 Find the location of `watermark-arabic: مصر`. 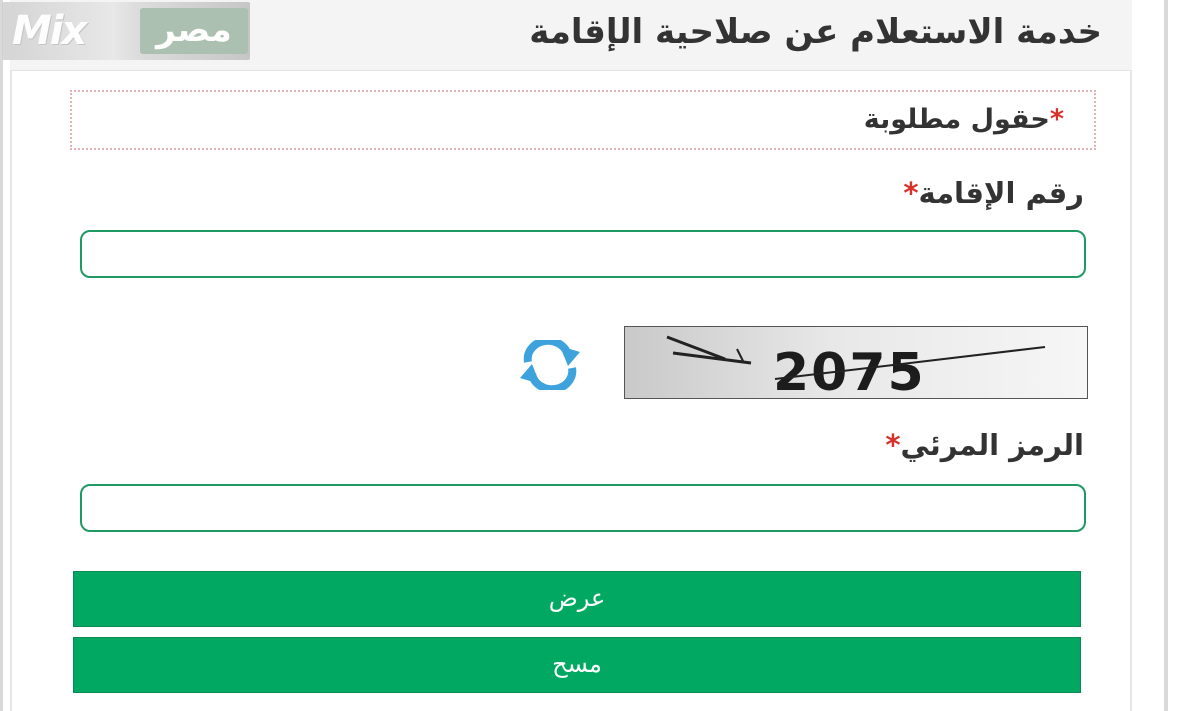

watermark-arabic: مصر is located at coordinates (194, 31).